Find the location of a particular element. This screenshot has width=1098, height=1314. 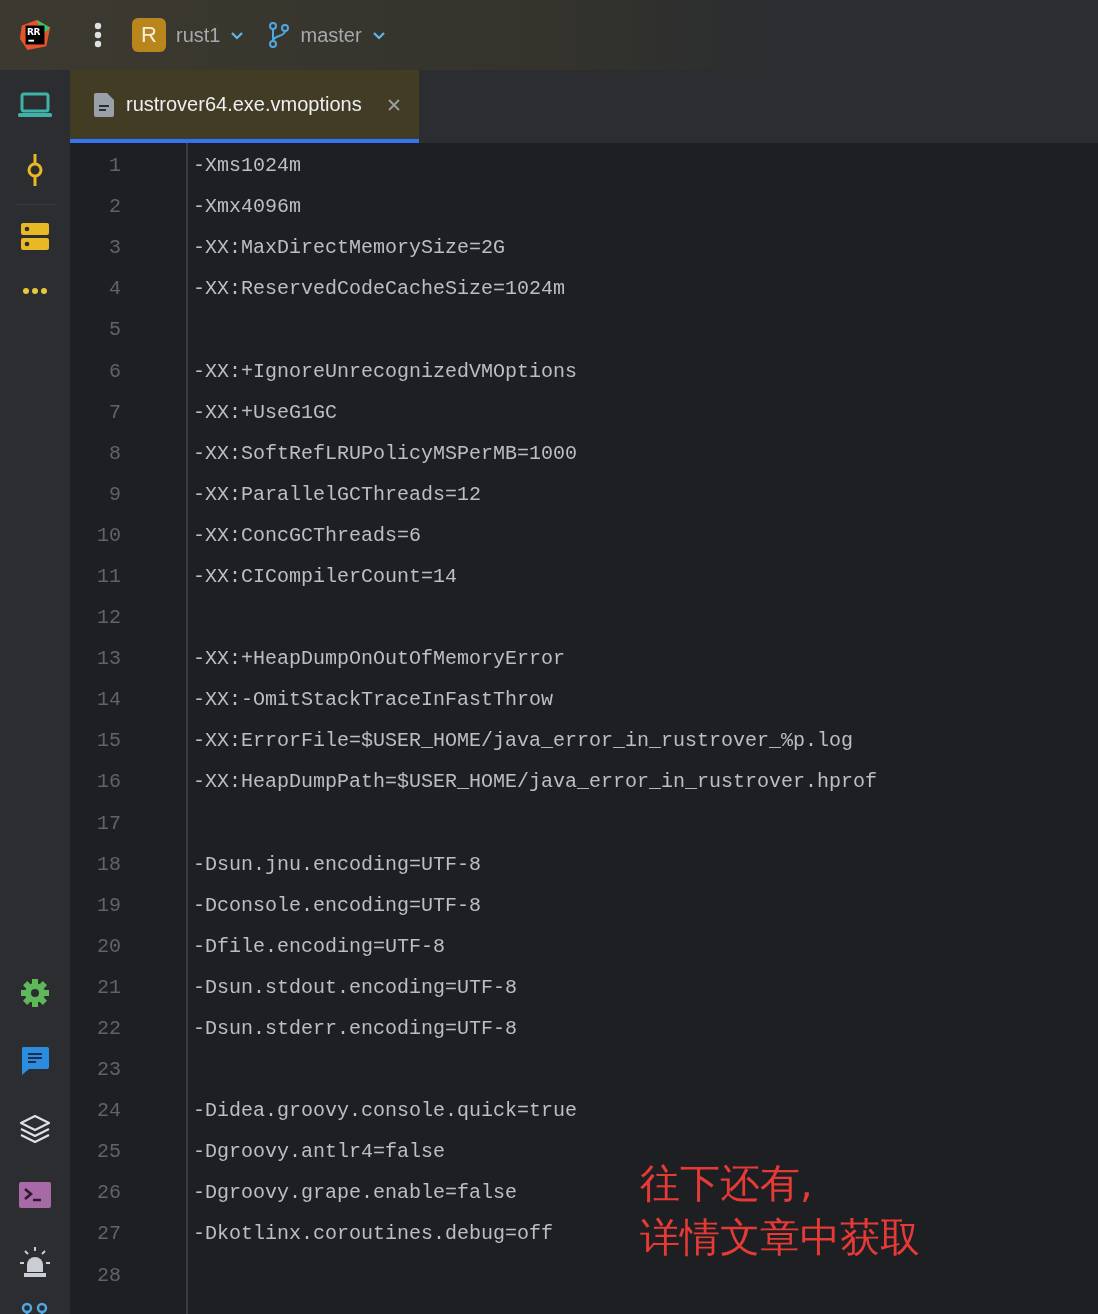

branch-selector: master is located at coordinates (327, 35).